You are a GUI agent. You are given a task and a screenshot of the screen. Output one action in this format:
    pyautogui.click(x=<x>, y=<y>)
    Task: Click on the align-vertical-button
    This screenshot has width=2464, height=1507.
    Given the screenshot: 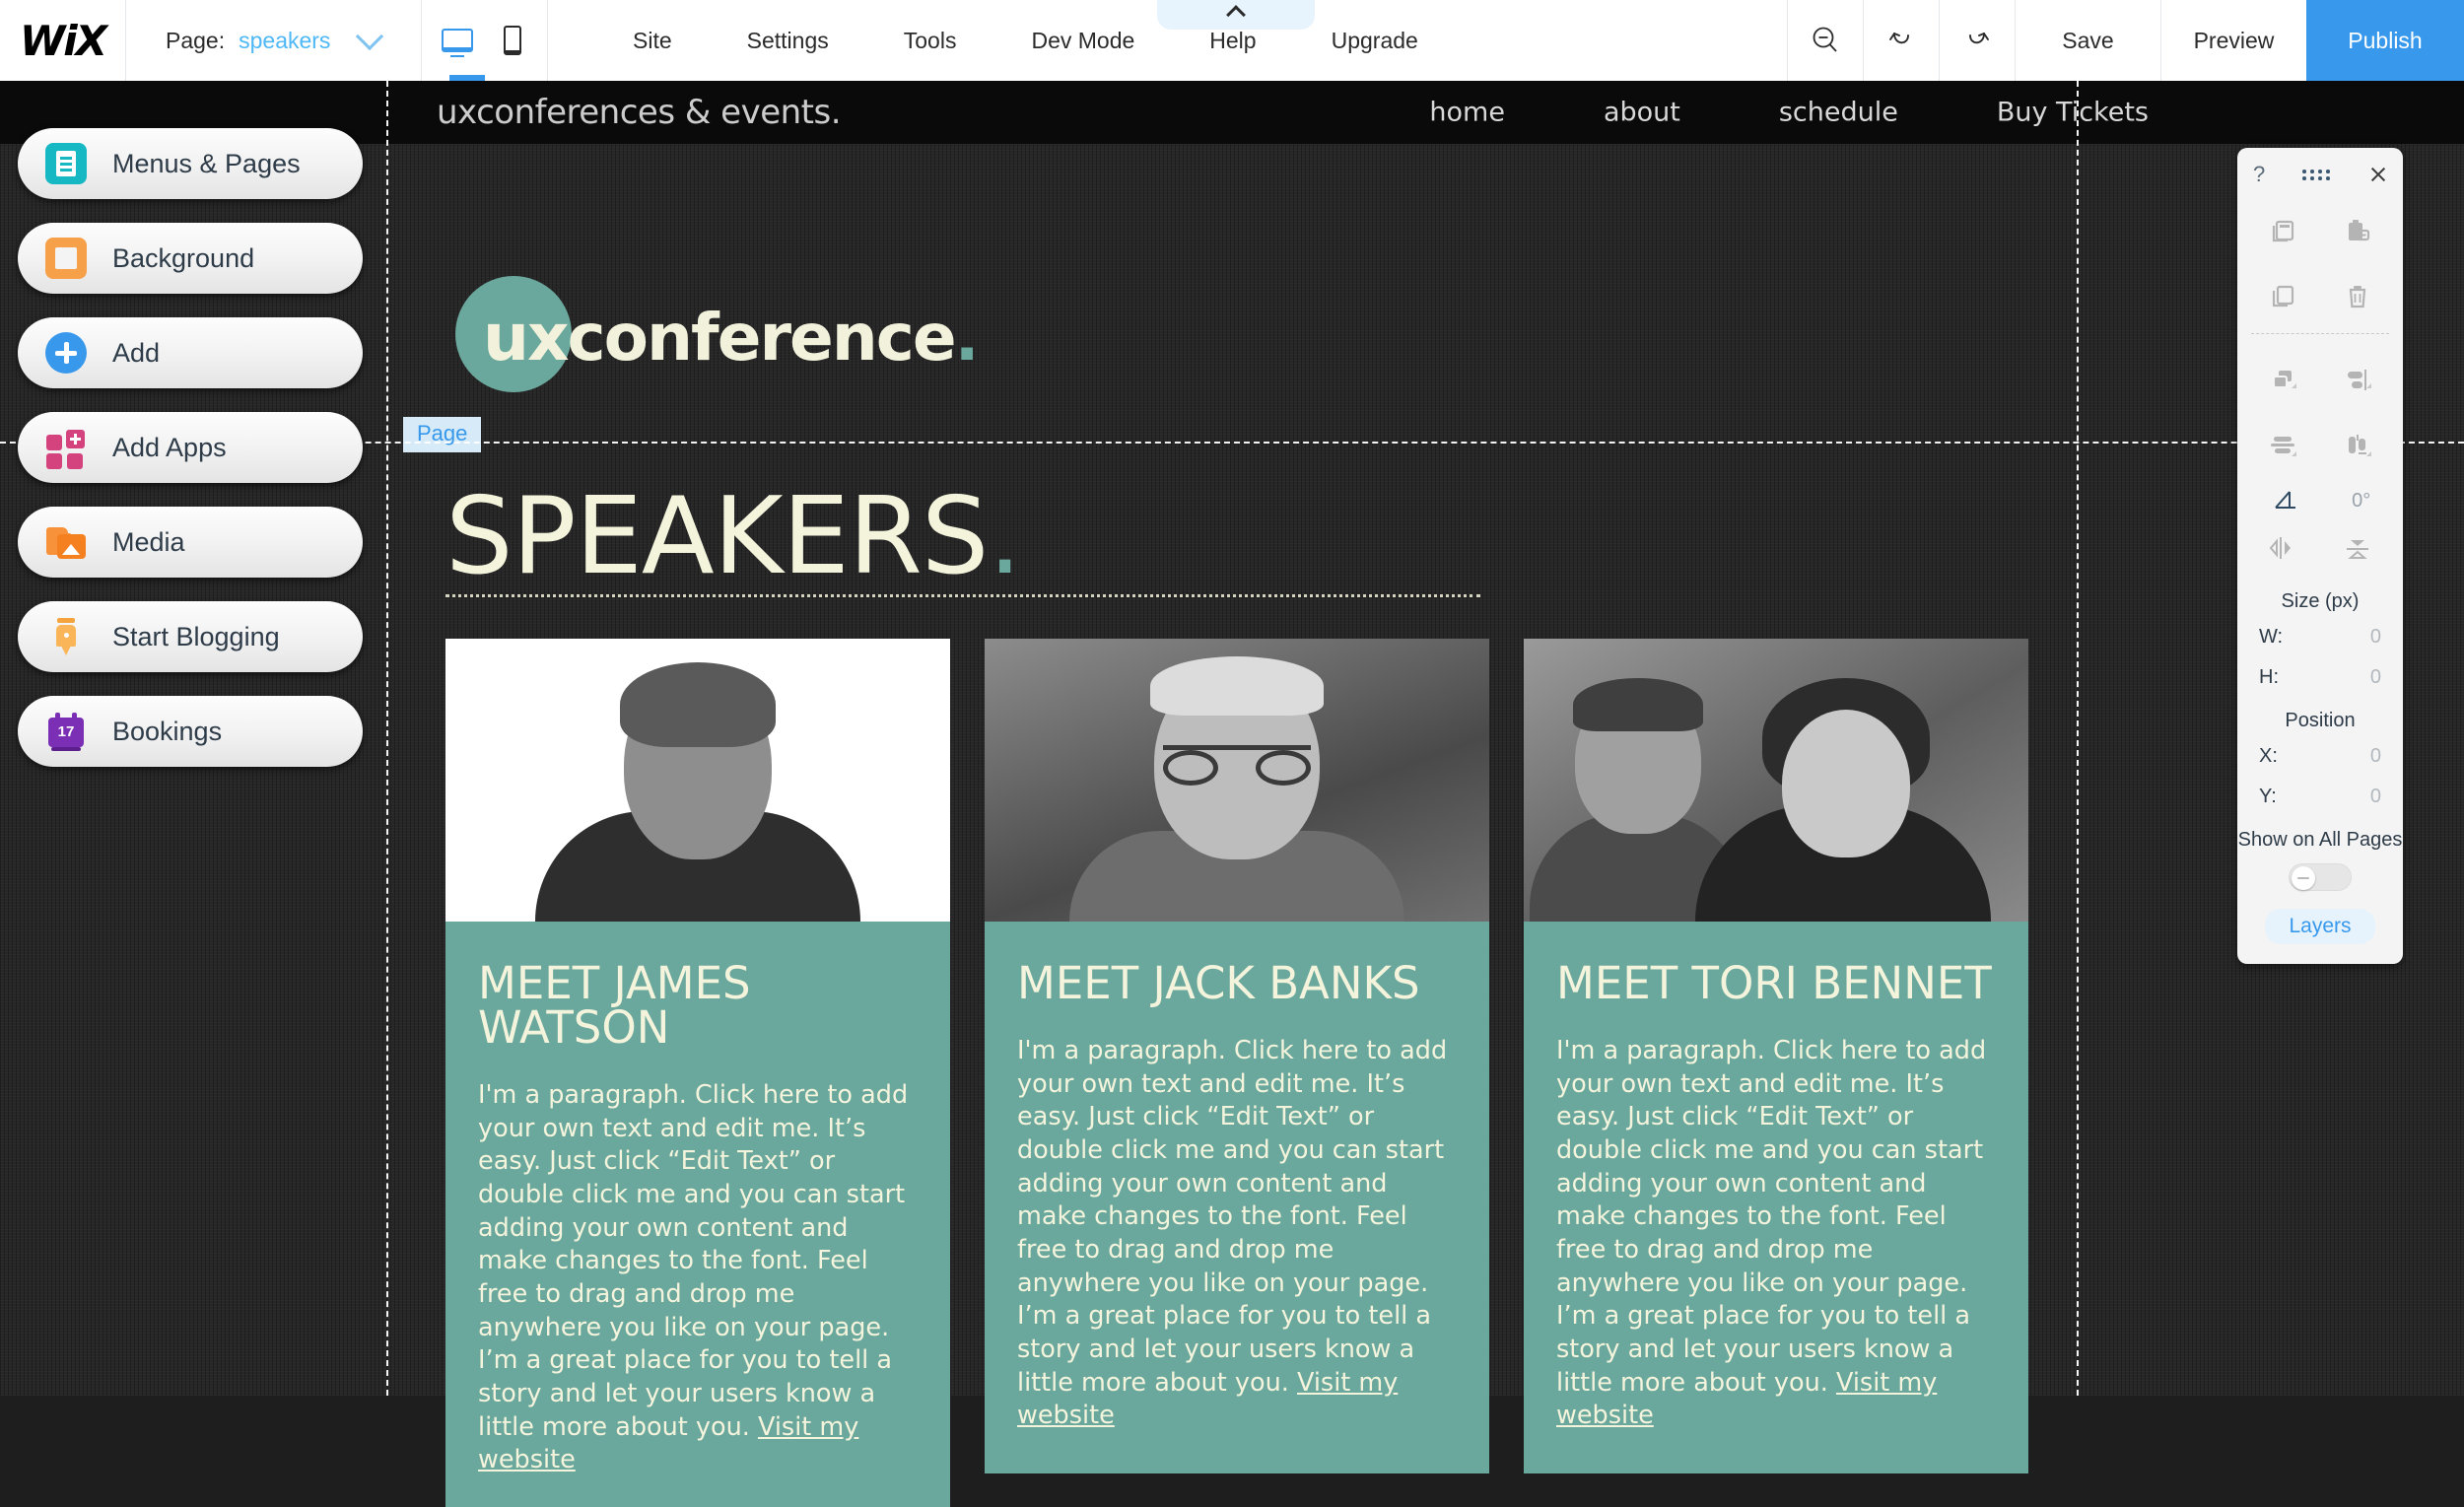 What is the action you would take?
    pyautogui.click(x=2357, y=445)
    